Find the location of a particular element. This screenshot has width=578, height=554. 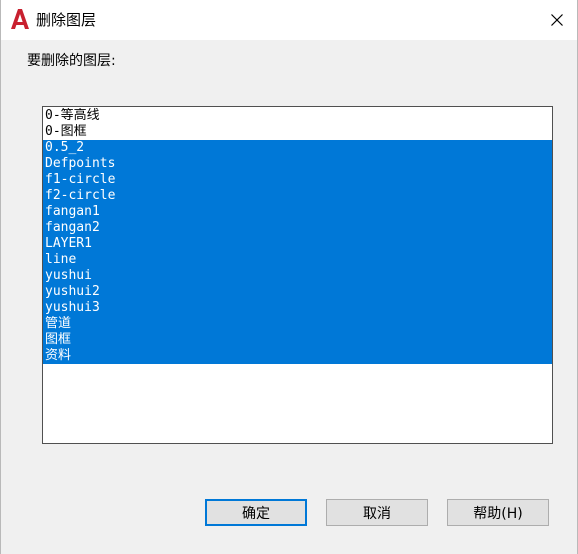

layer-list-item: line is located at coordinates (297, 260).